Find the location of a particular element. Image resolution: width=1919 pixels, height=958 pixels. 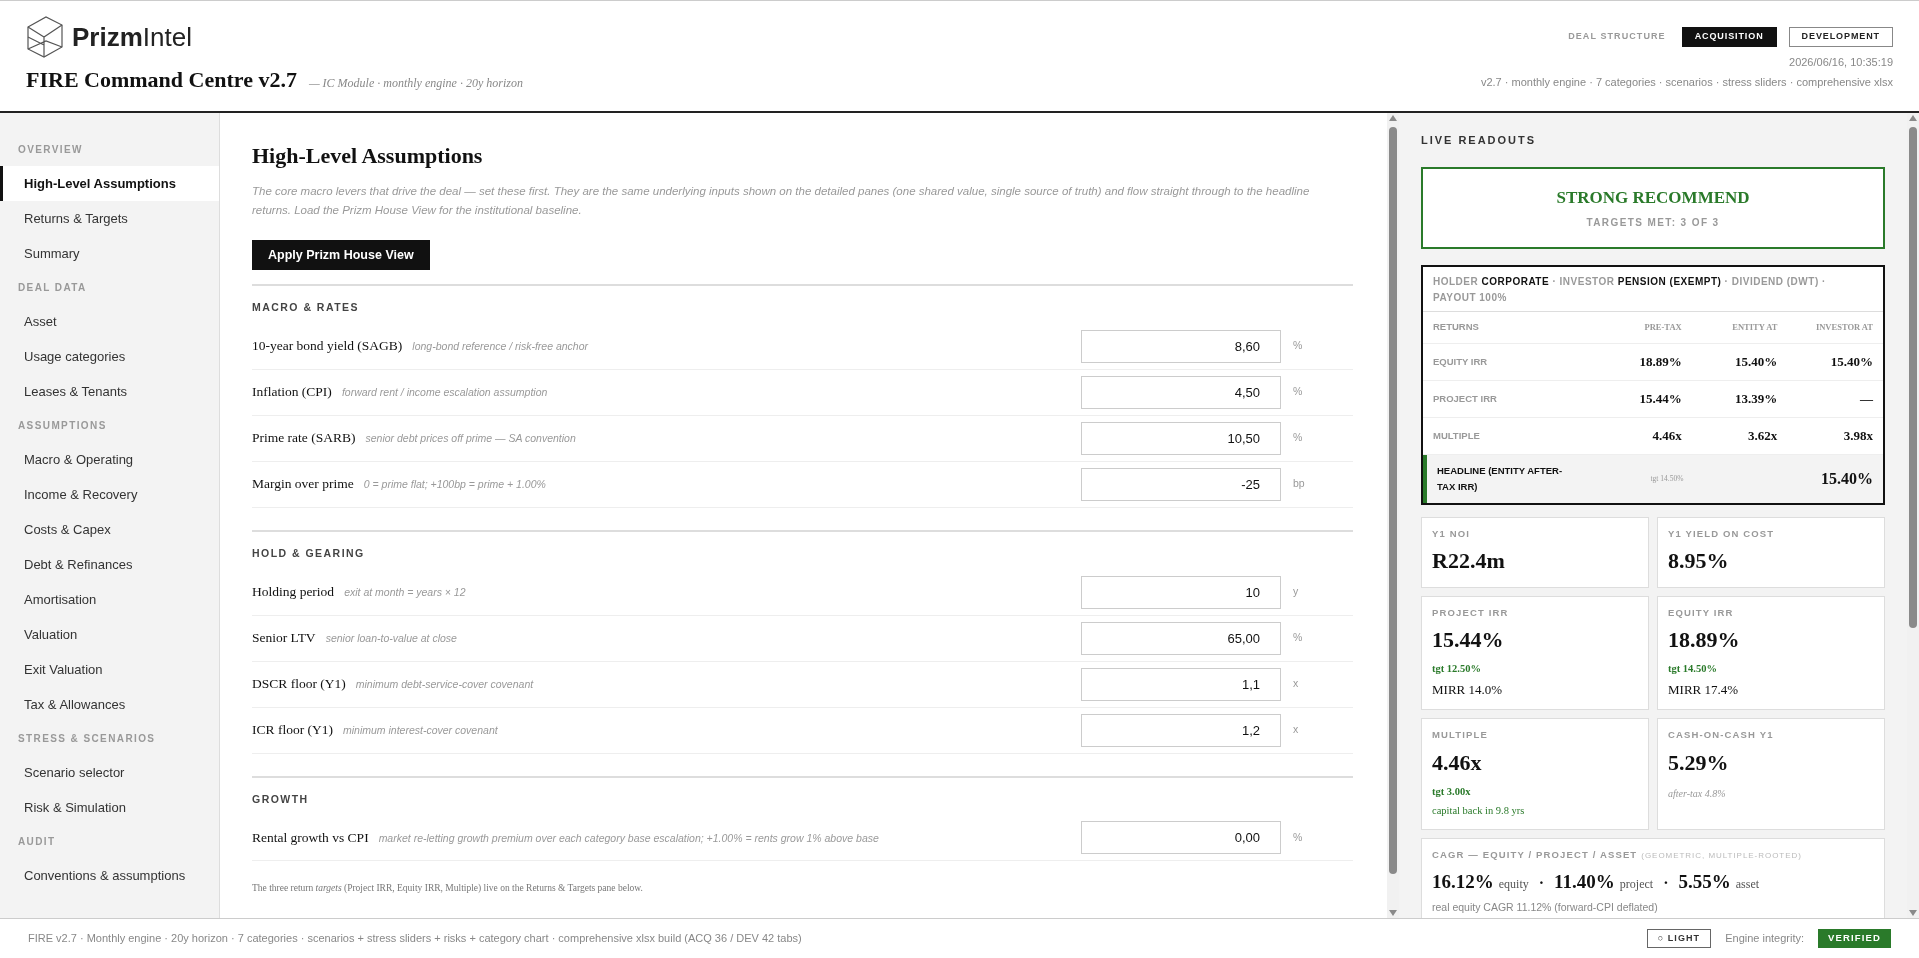

field-hint: minimum debt-service-cover covenant is located at coordinates (444, 684).